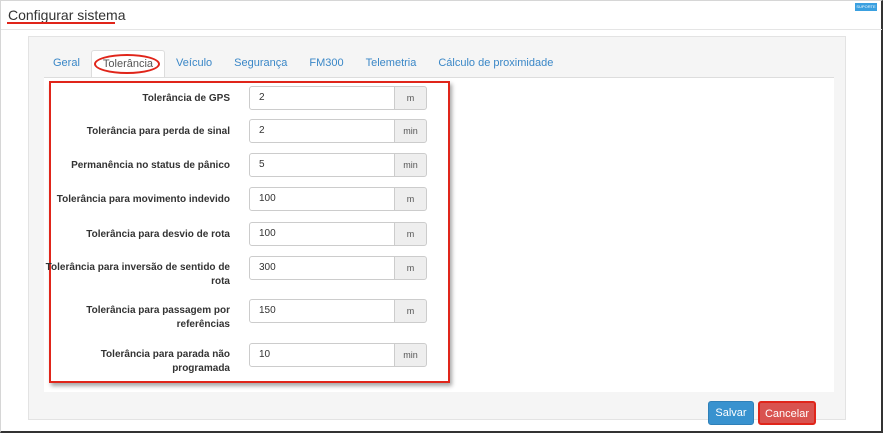  What do you see at coordinates (158, 317) in the screenshot?
I see `field-label: Tolerância para passagem por referências` at bounding box center [158, 317].